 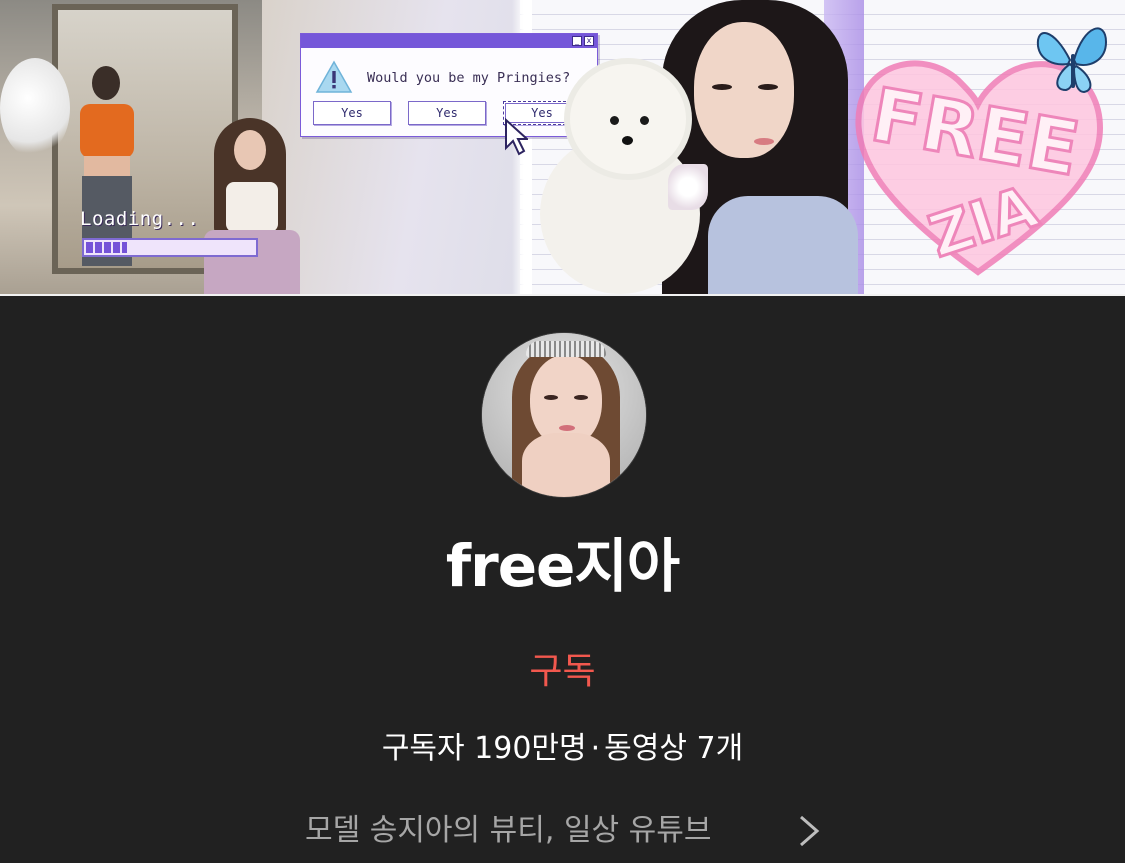 What do you see at coordinates (35, 108) in the screenshot?
I see `banner-feather-plume` at bounding box center [35, 108].